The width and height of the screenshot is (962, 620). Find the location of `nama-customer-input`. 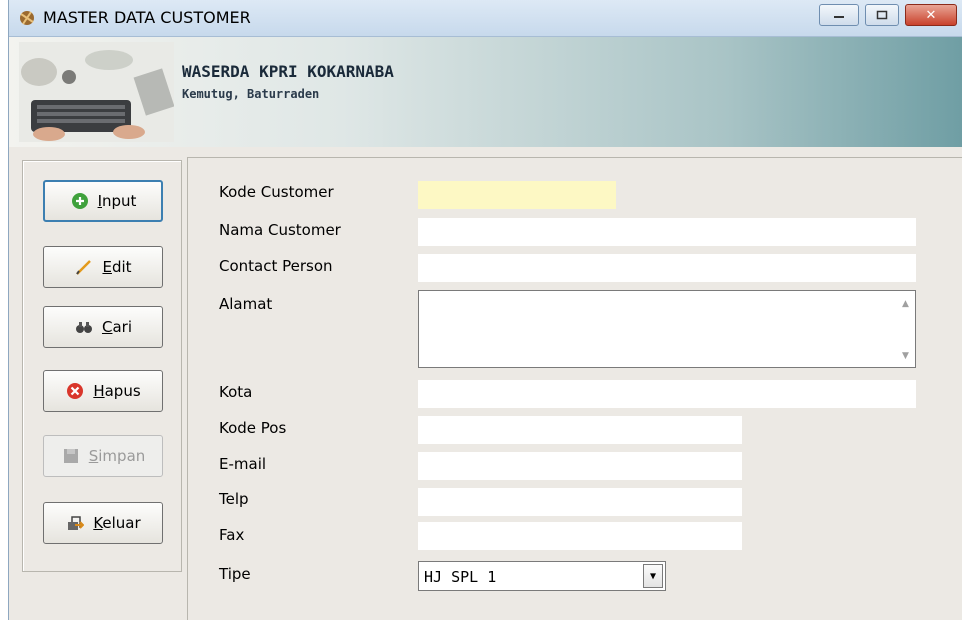

nama-customer-input is located at coordinates (667, 232).